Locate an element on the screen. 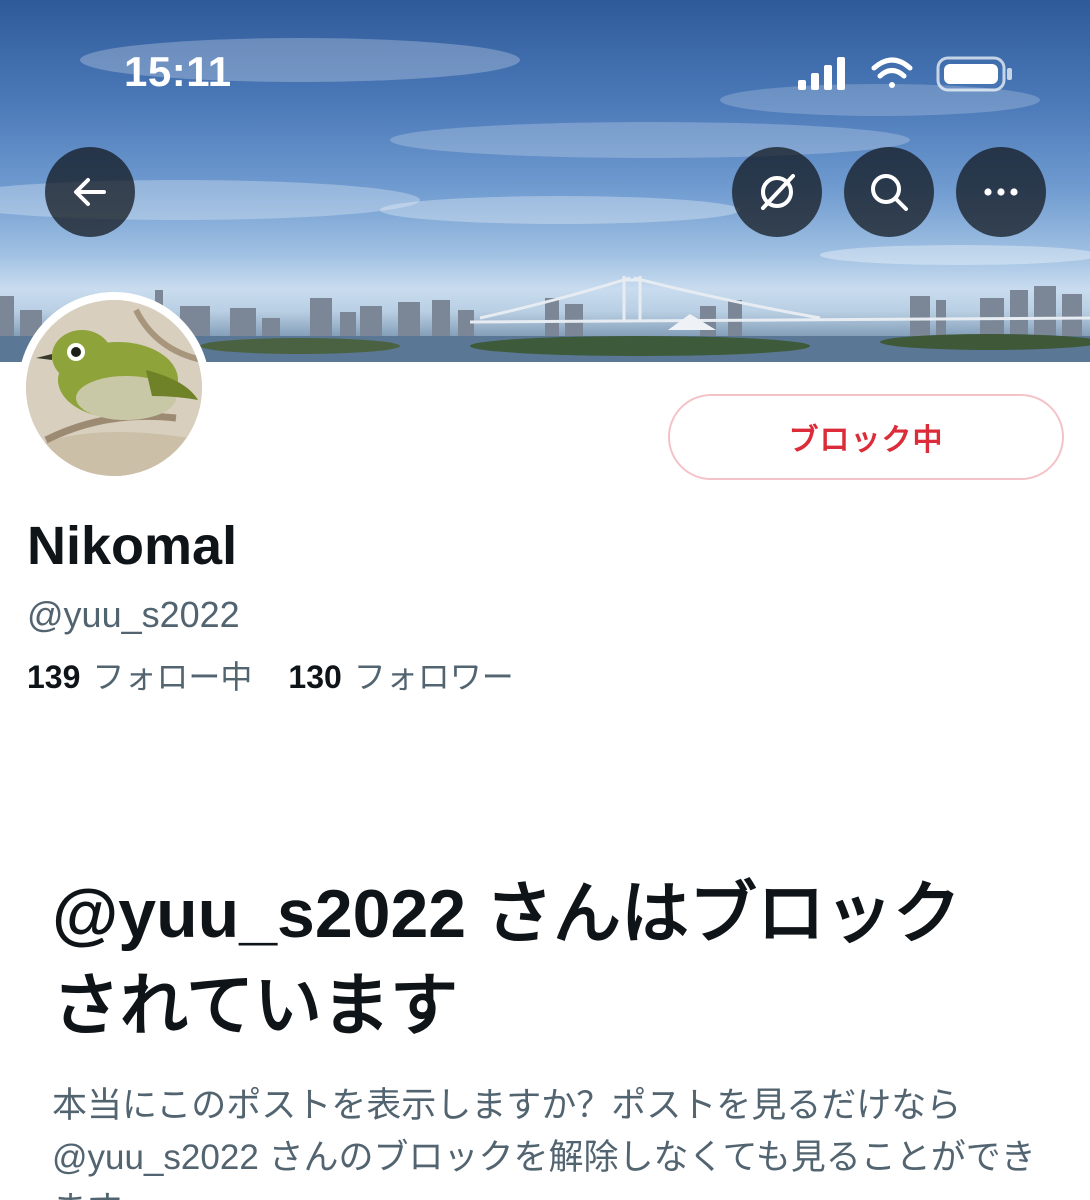  search-icon is located at coordinates (889, 192).